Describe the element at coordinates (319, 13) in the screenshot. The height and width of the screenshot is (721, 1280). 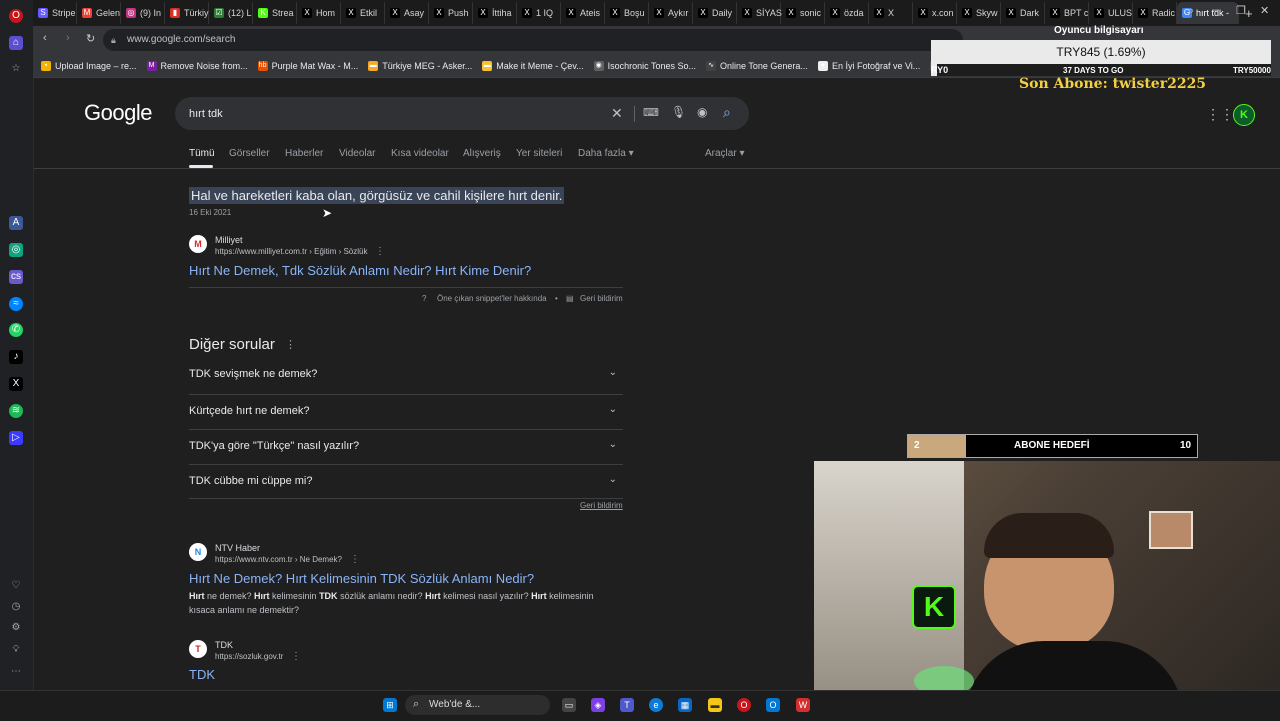
I see `browser-tab: X Hom` at that location.